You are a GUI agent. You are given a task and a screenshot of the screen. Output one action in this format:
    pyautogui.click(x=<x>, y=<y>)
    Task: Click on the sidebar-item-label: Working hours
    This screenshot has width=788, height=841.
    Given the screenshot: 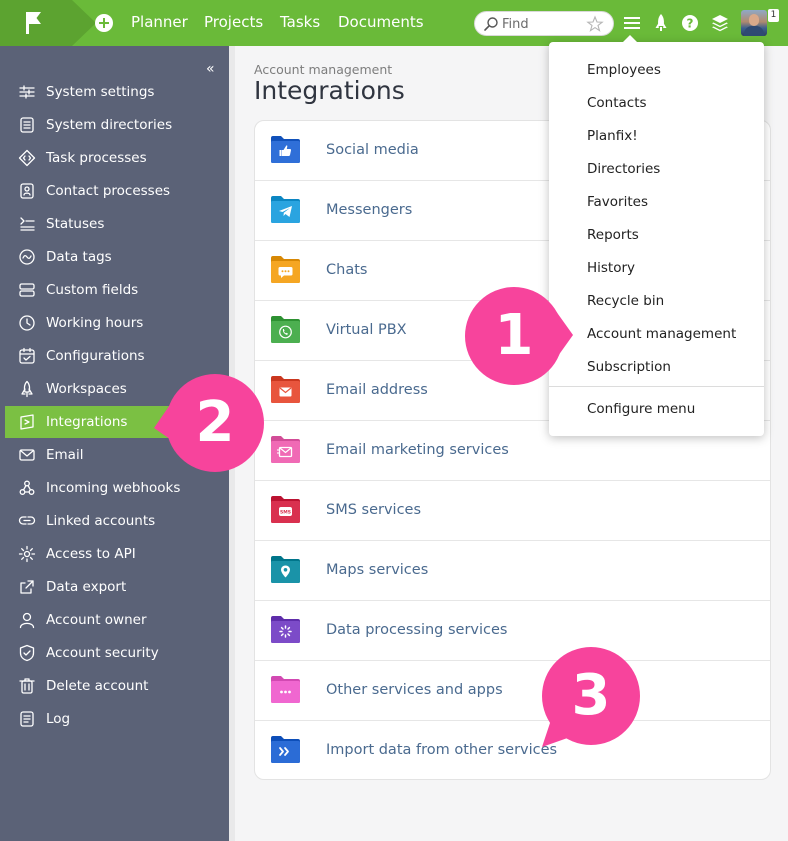 What is the action you would take?
    pyautogui.click(x=95, y=323)
    